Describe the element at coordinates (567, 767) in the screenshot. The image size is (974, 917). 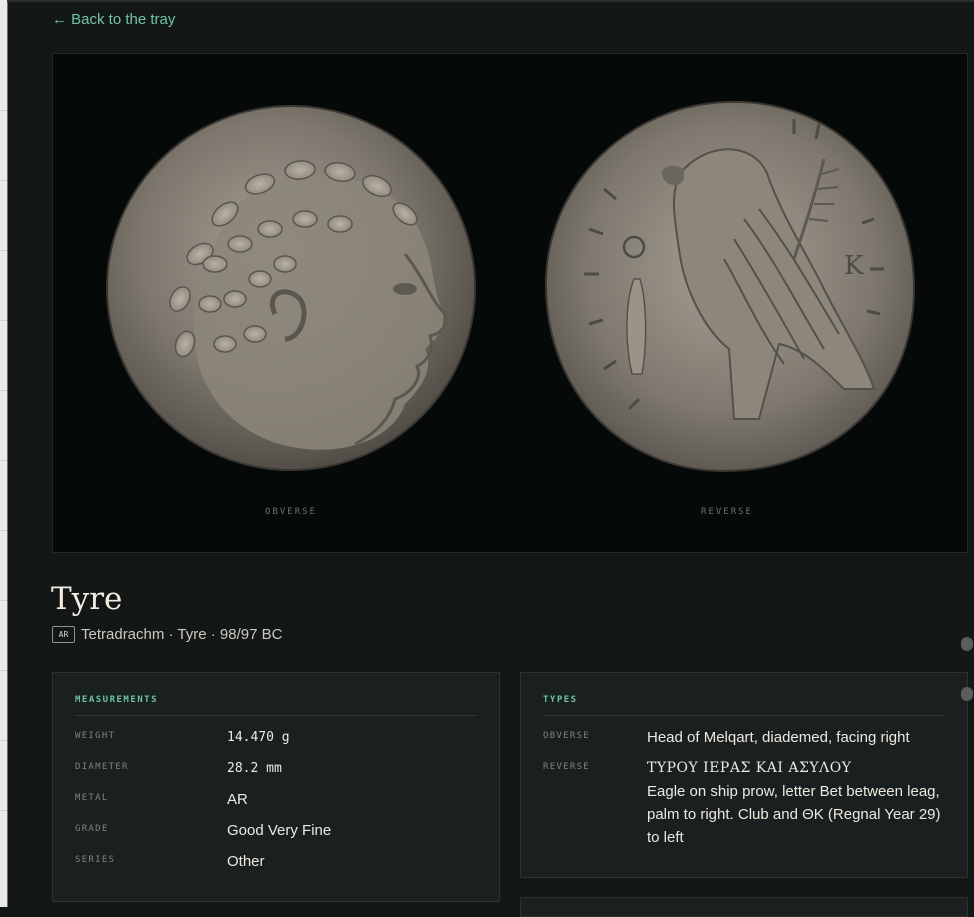
I see `reverse-key: REVERSE` at that location.